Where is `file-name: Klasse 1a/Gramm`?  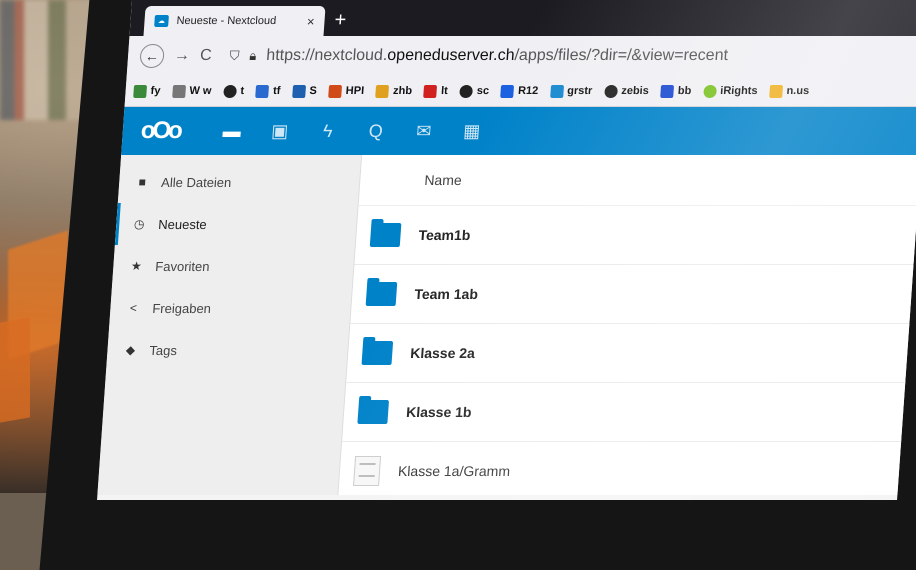
file-name: Klasse 1a/Gramm is located at coordinates (454, 471).